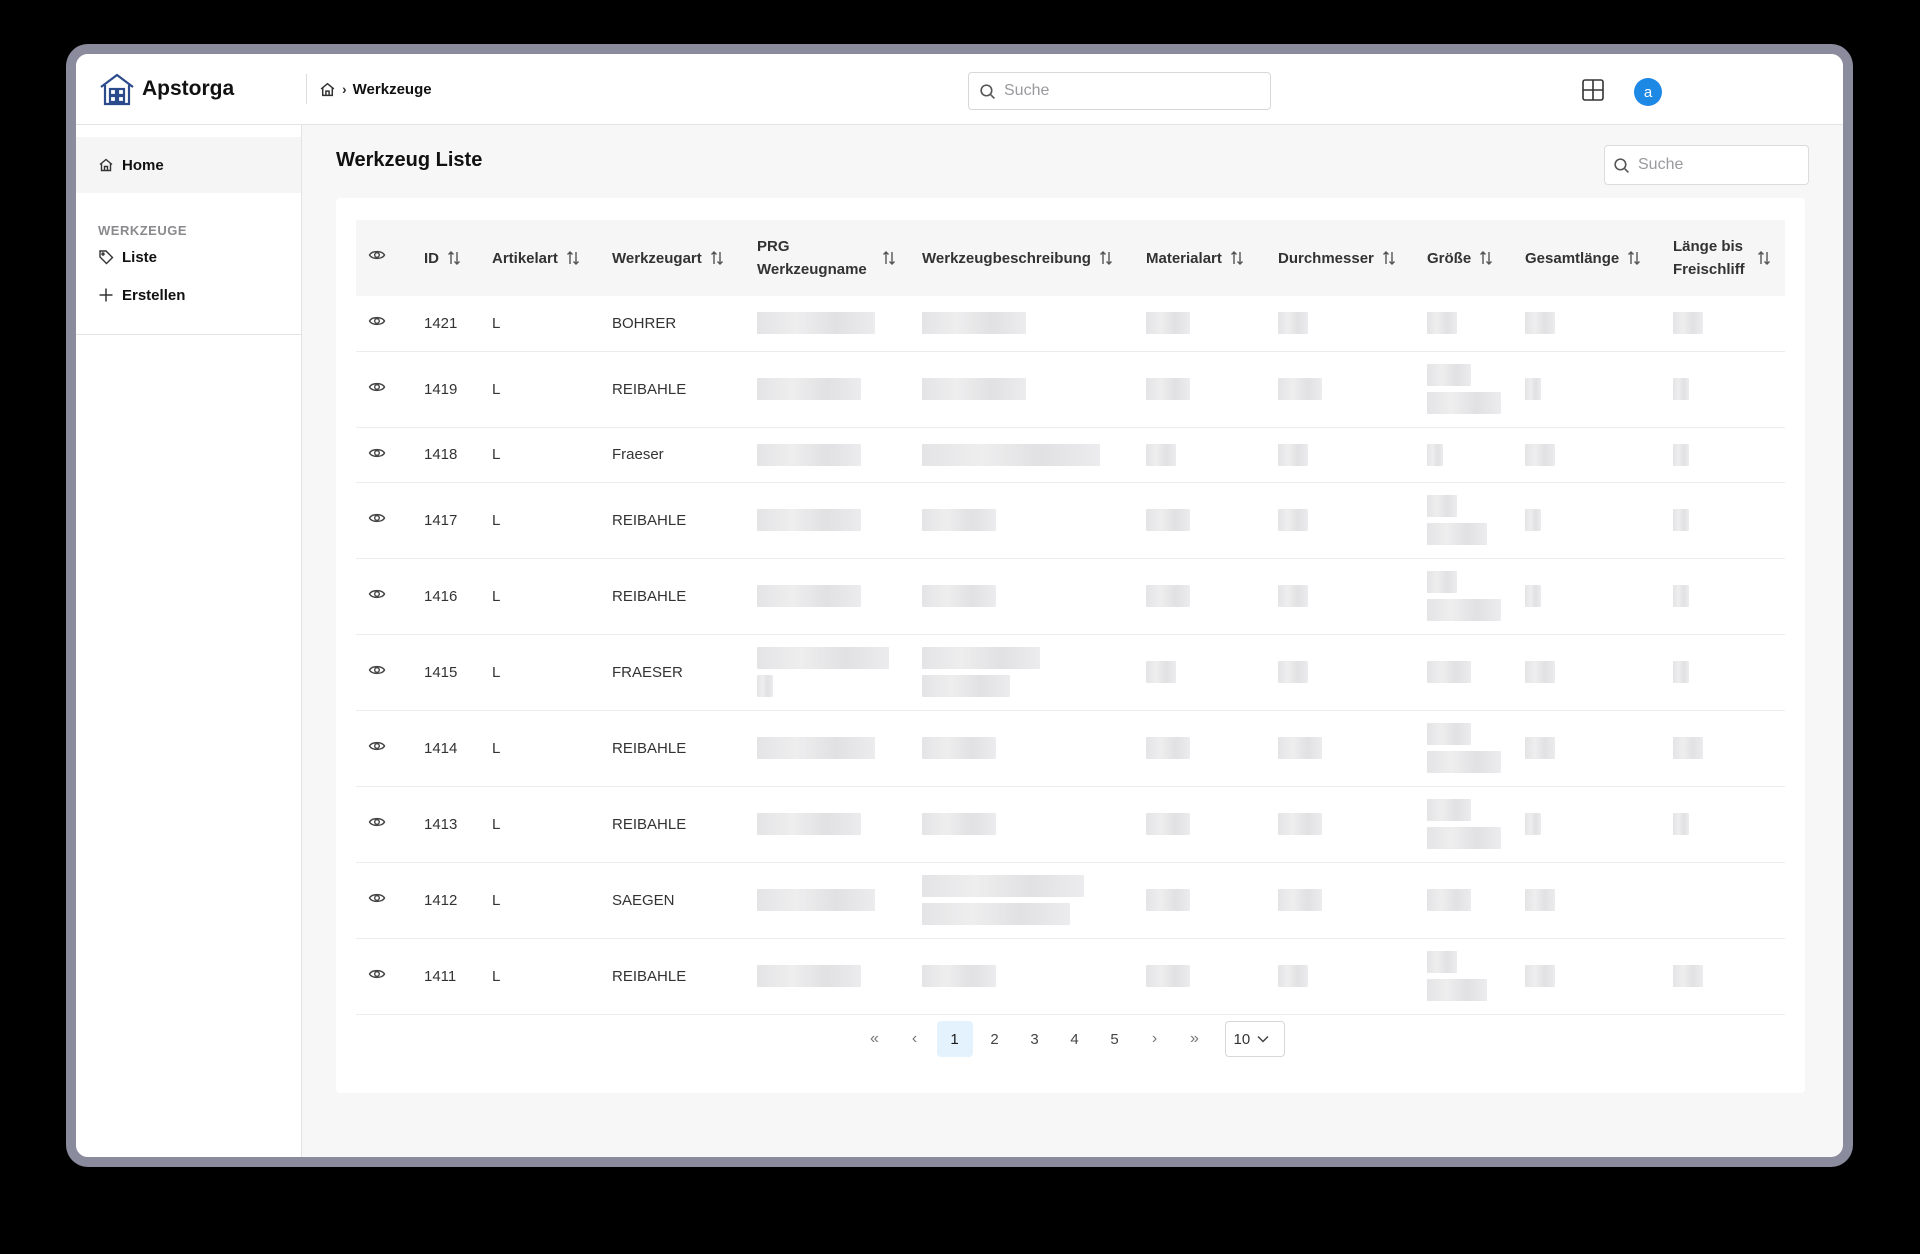 The width and height of the screenshot is (1920, 1254). I want to click on col-header-artikelart: Artikelart, so click(540, 258).